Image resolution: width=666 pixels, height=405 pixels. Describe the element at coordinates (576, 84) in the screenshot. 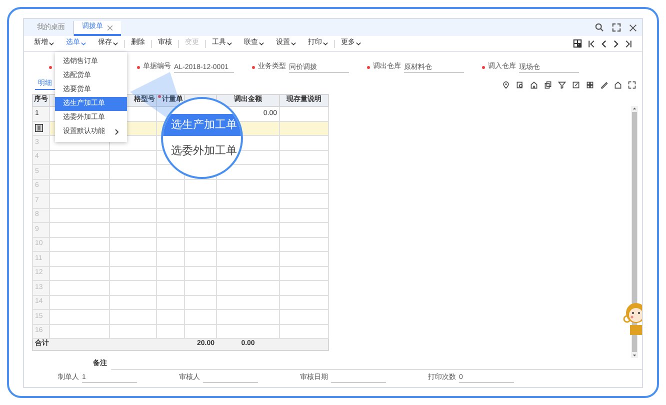

I see `edit-document-icon` at that location.